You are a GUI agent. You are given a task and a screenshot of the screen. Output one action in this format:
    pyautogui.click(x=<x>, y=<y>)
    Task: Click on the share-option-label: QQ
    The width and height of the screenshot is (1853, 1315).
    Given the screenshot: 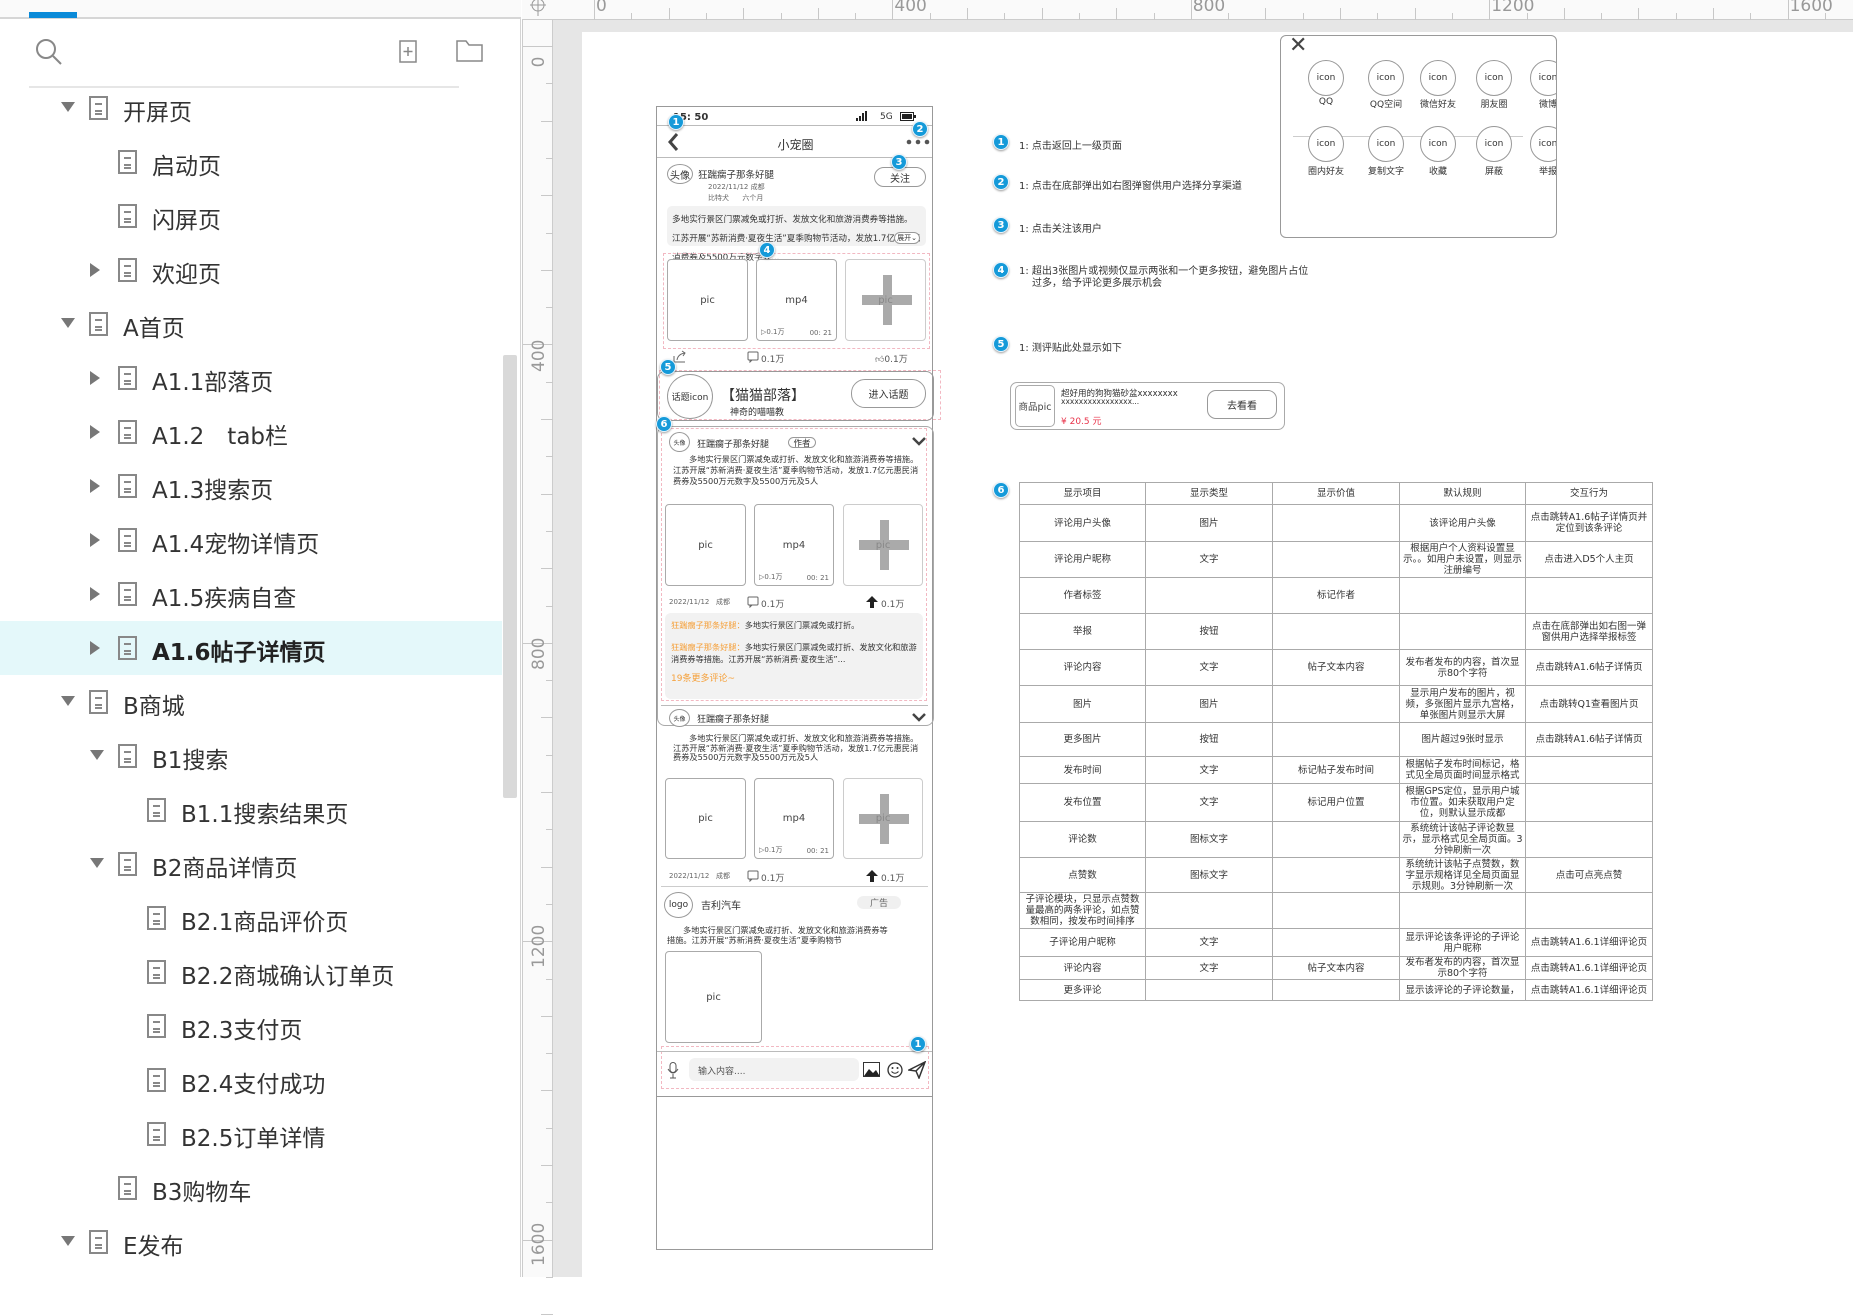 What is the action you would take?
    pyautogui.click(x=1326, y=102)
    